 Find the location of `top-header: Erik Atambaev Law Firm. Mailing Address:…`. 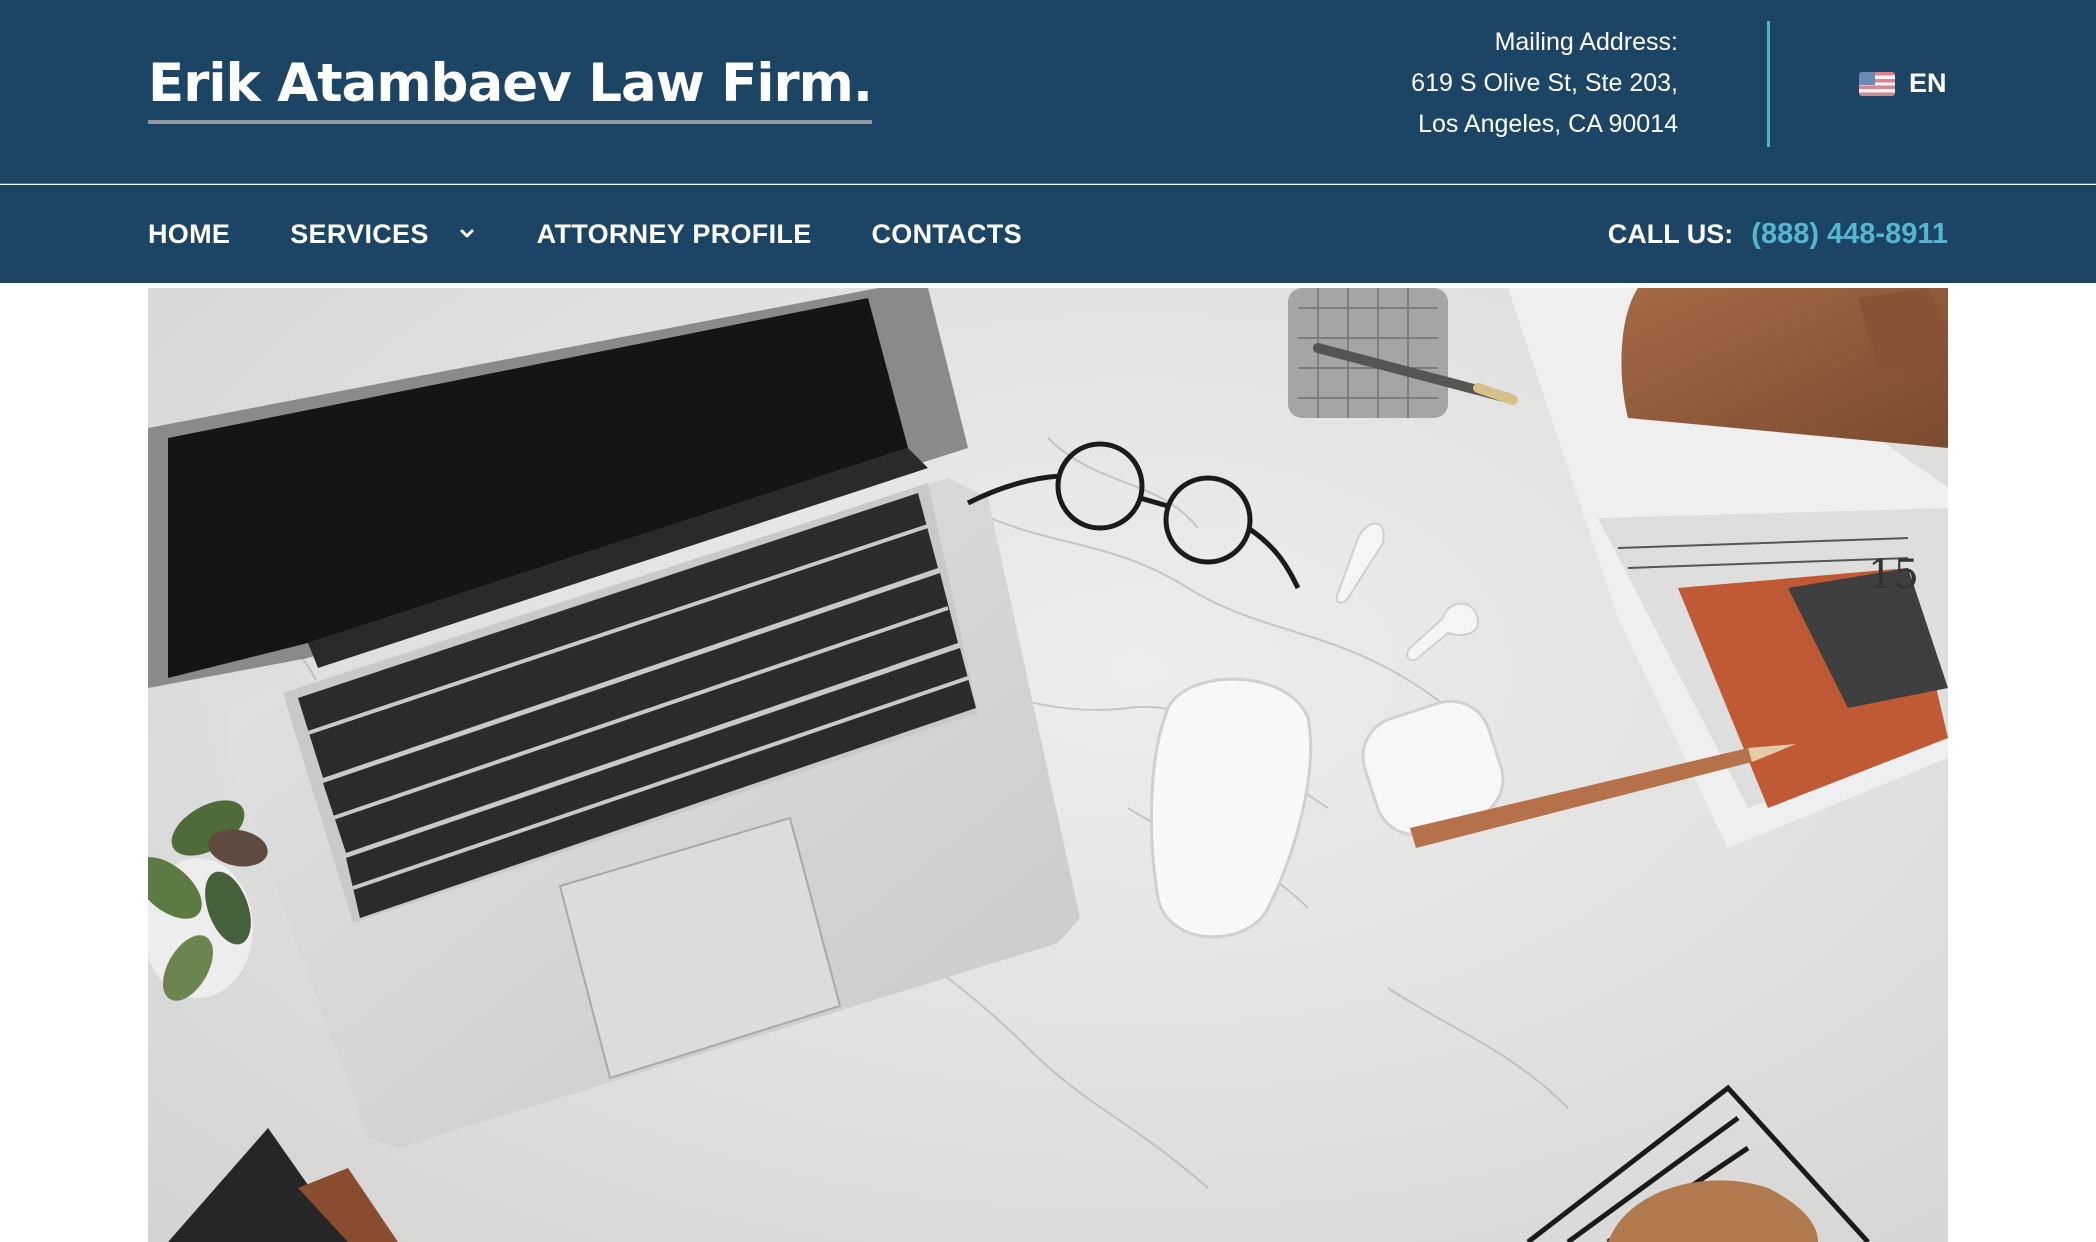

top-header: Erik Atambaev Law Firm. Mailing Address:… is located at coordinates (1048, 92).